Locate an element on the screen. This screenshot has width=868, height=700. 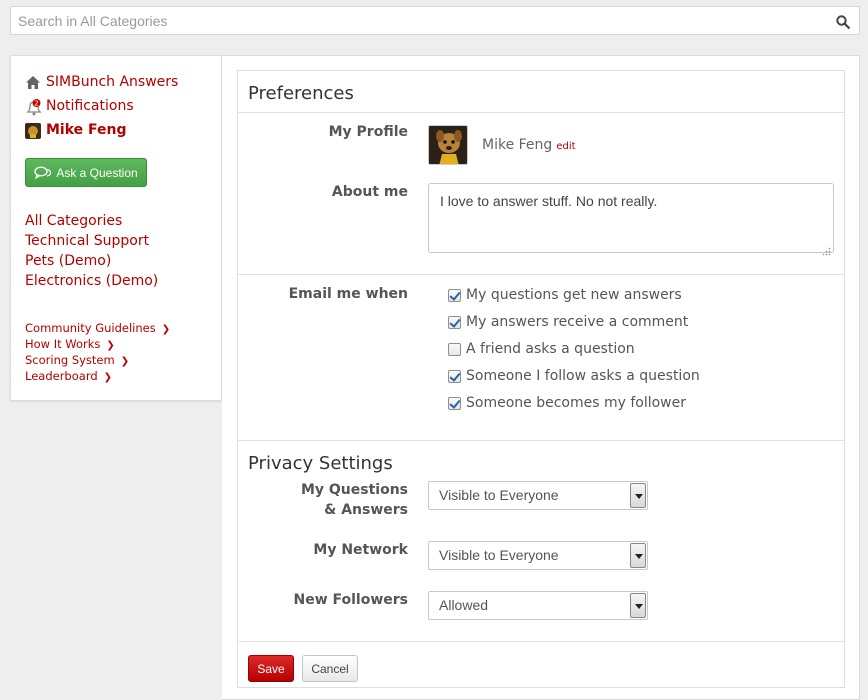
sidebar-user-link: Mike Feng is located at coordinates (76, 130).